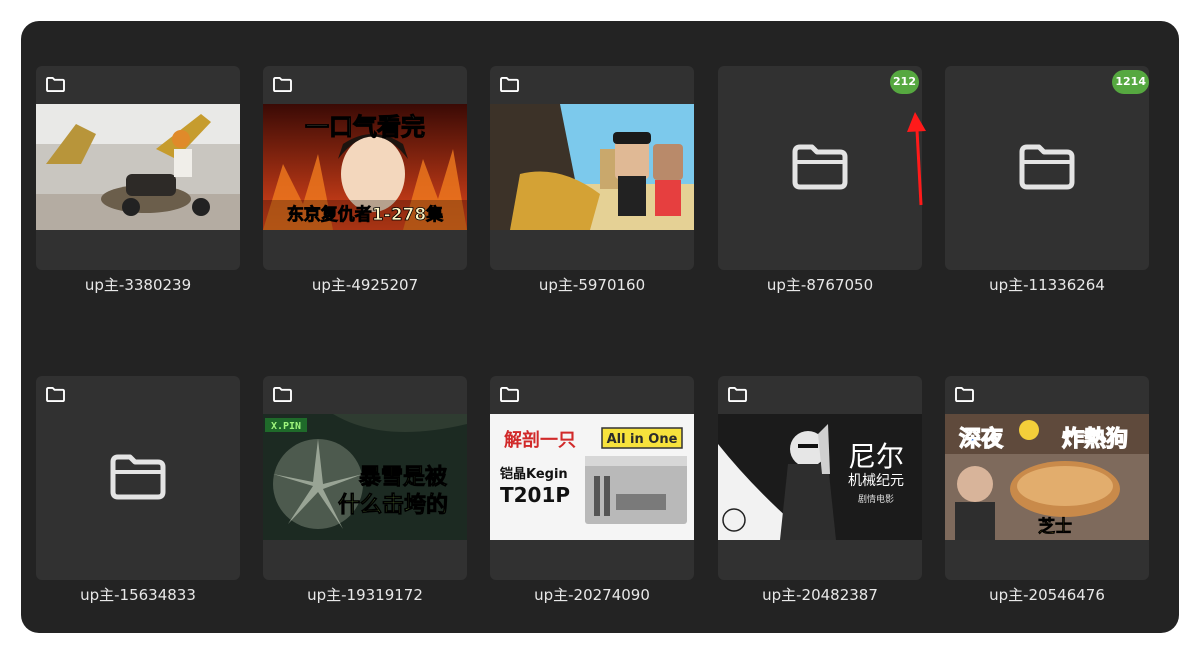 The width and height of the screenshot is (1200, 655). Describe the element at coordinates (534, 474) in the screenshot. I see `thumbnail-brand: 铠晶Kegin` at that location.